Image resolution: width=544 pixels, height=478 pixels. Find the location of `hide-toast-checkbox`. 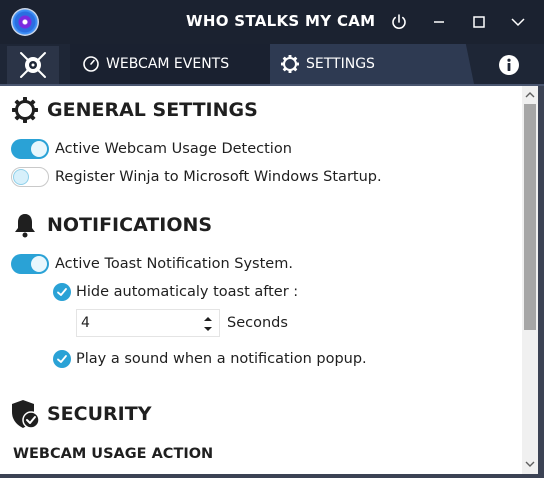

hide-toast-checkbox is located at coordinates (62, 292).